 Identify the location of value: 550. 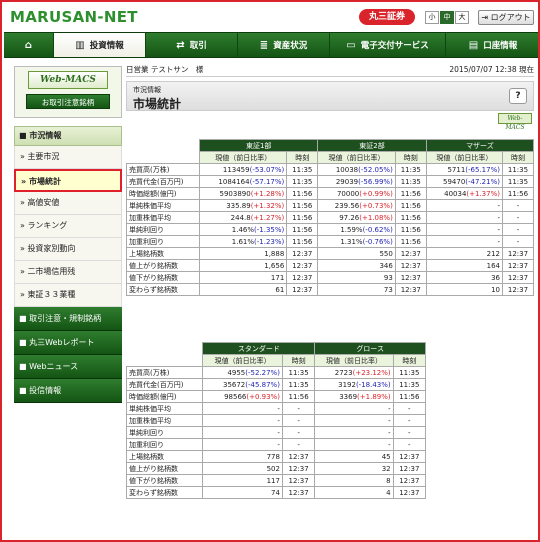
(386, 253).